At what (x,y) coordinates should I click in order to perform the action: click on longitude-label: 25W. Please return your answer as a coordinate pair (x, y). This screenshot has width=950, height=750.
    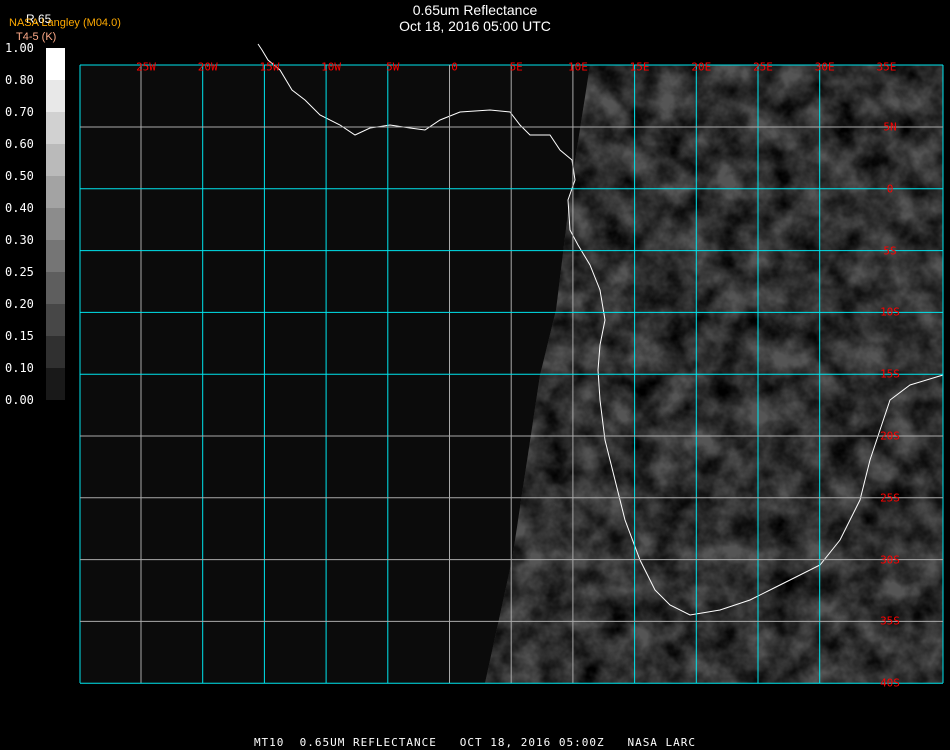
    Looking at the image, I should click on (146, 67).